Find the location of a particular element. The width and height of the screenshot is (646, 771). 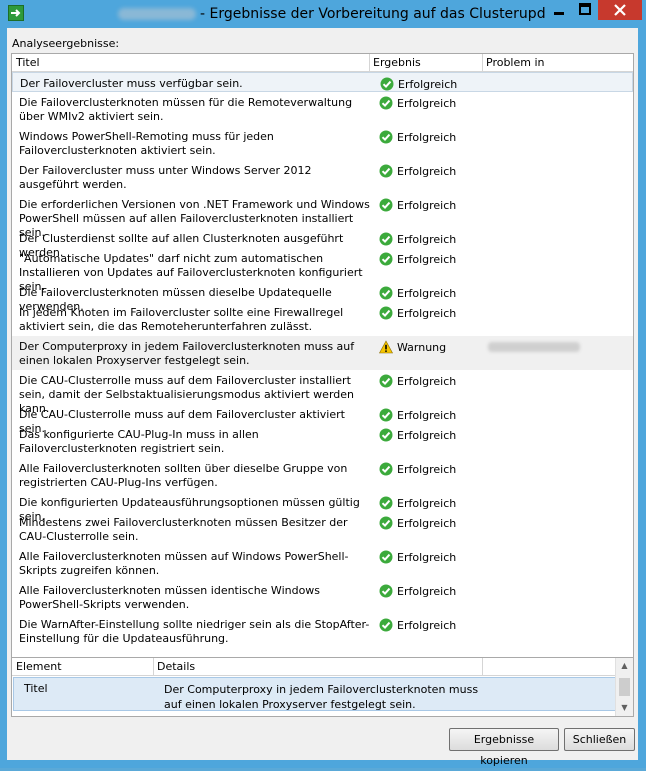

details-scrollbar: ▲ ▼ is located at coordinates (624, 687).